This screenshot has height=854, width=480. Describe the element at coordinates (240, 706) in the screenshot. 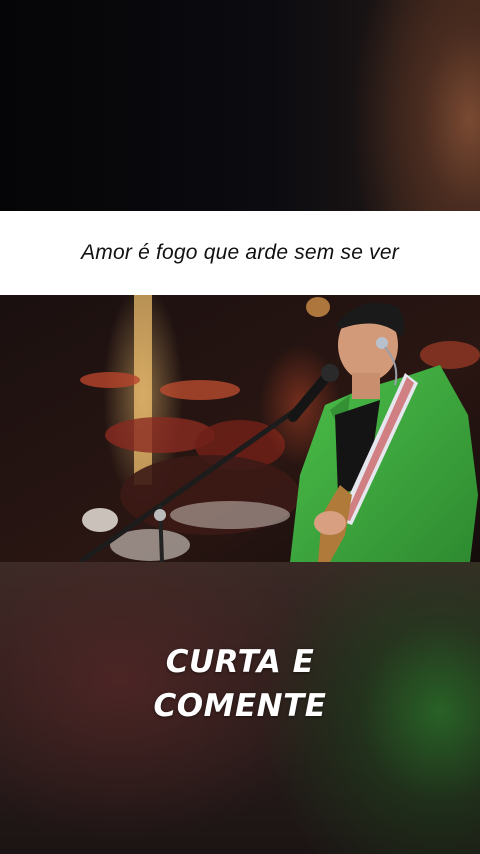

I see `cta-line-2: COMENTE` at that location.